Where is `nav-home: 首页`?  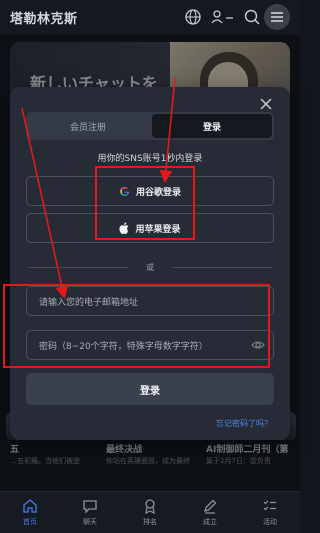 nav-home: 首页 is located at coordinates (30, 512).